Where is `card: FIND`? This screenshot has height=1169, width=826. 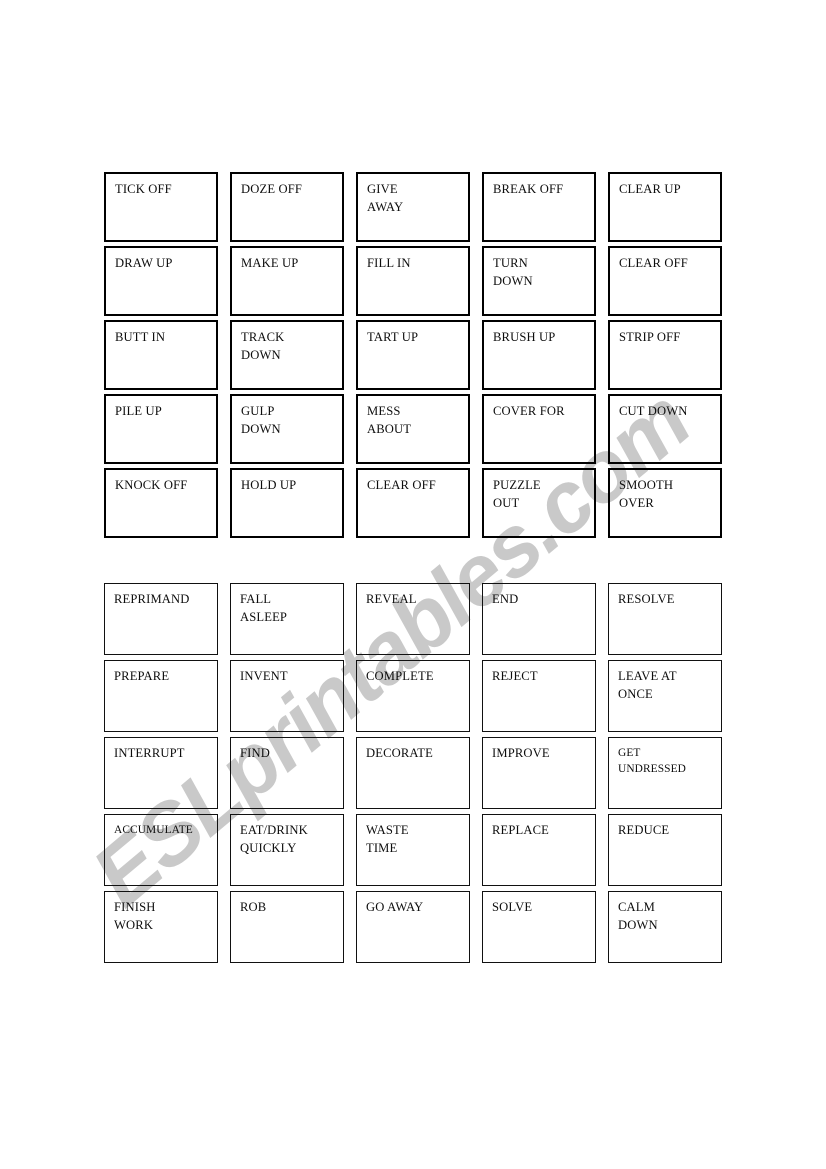
card: FIND is located at coordinates (287, 773).